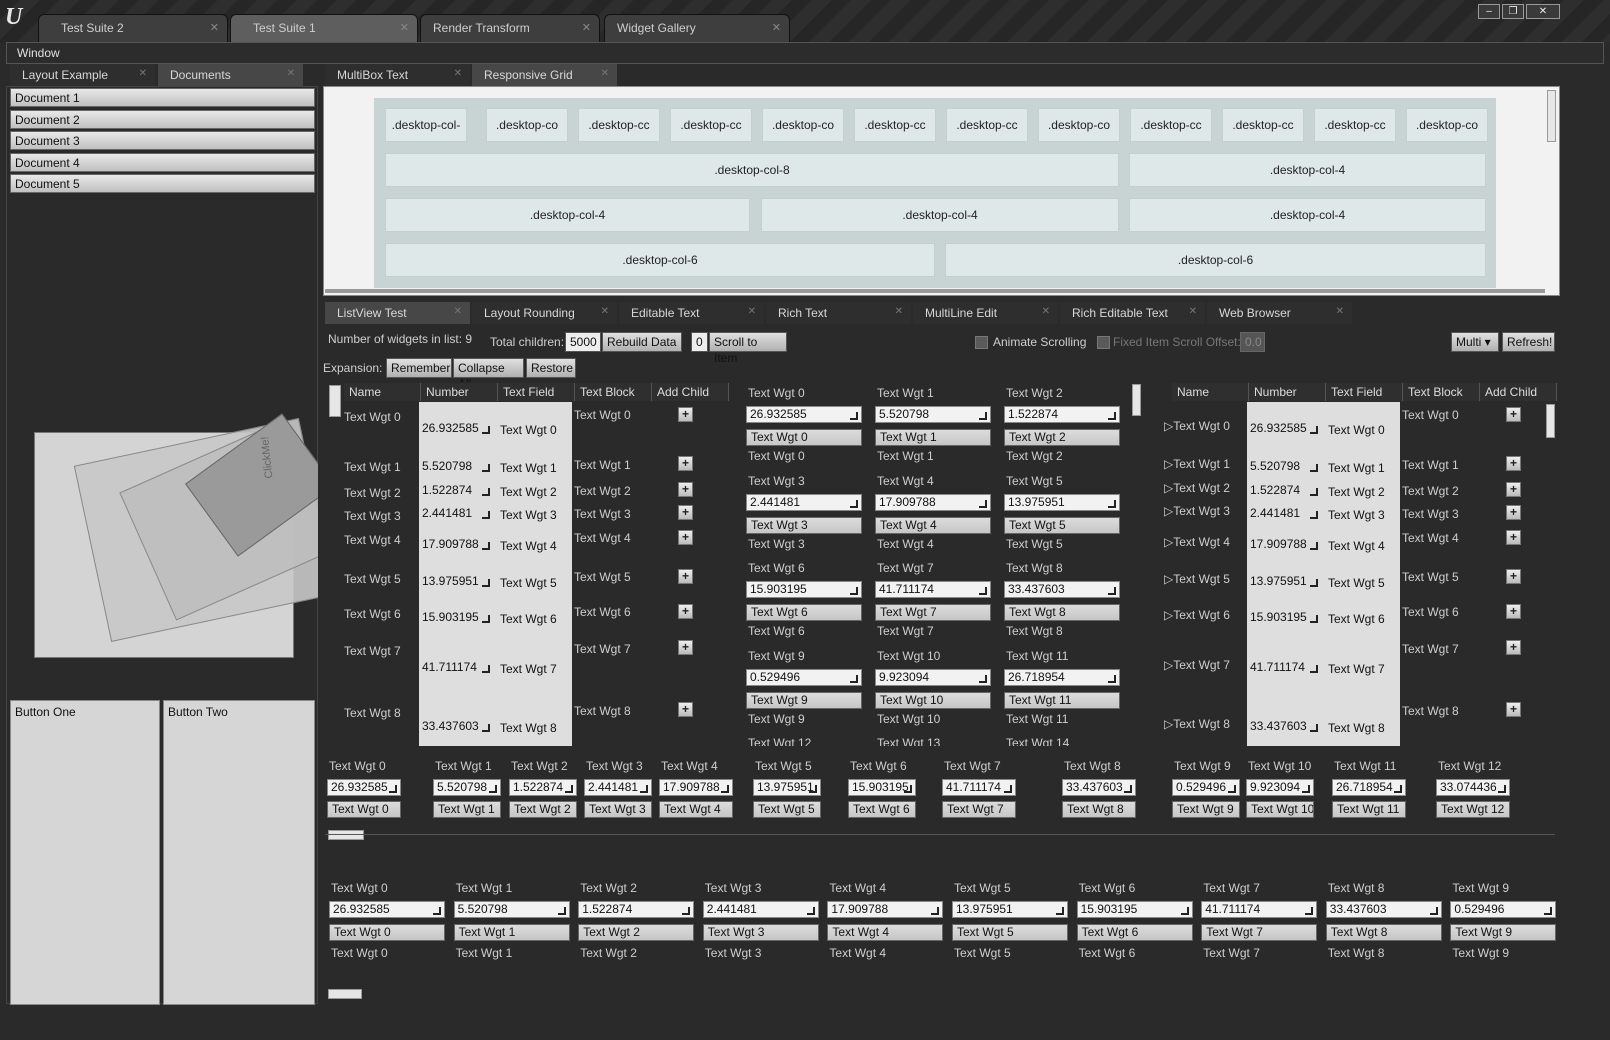 This screenshot has width=1610, height=1040. I want to click on column-header: Number, so click(459, 392).